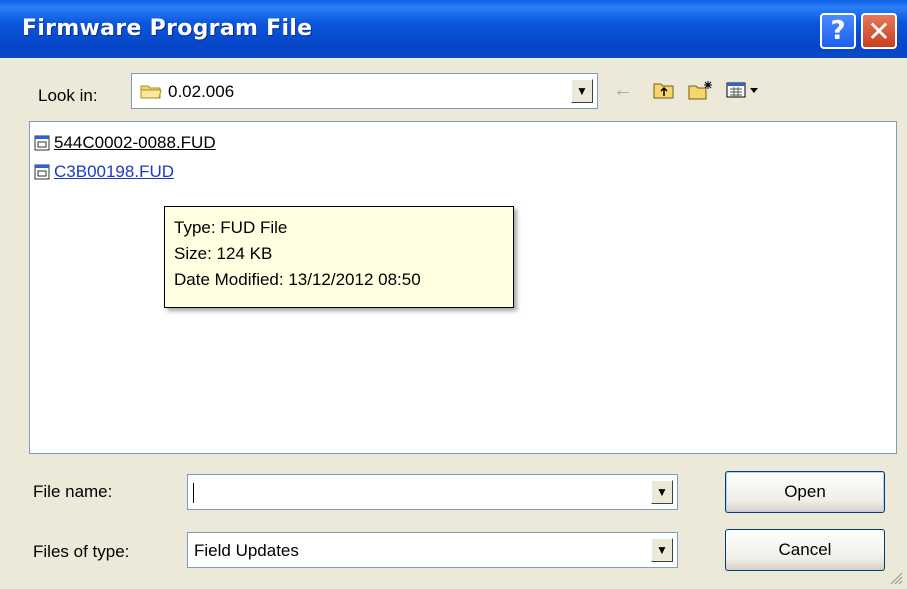 The height and width of the screenshot is (589, 907). I want to click on file-name-arrow-button: ▼, so click(662, 492).